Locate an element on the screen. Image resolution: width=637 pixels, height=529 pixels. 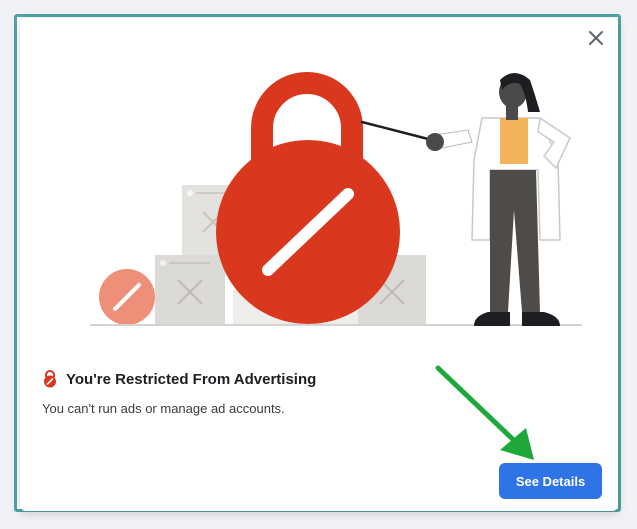
dialog-title-row: You're Restricted From Advertising is located at coordinates (179, 379).